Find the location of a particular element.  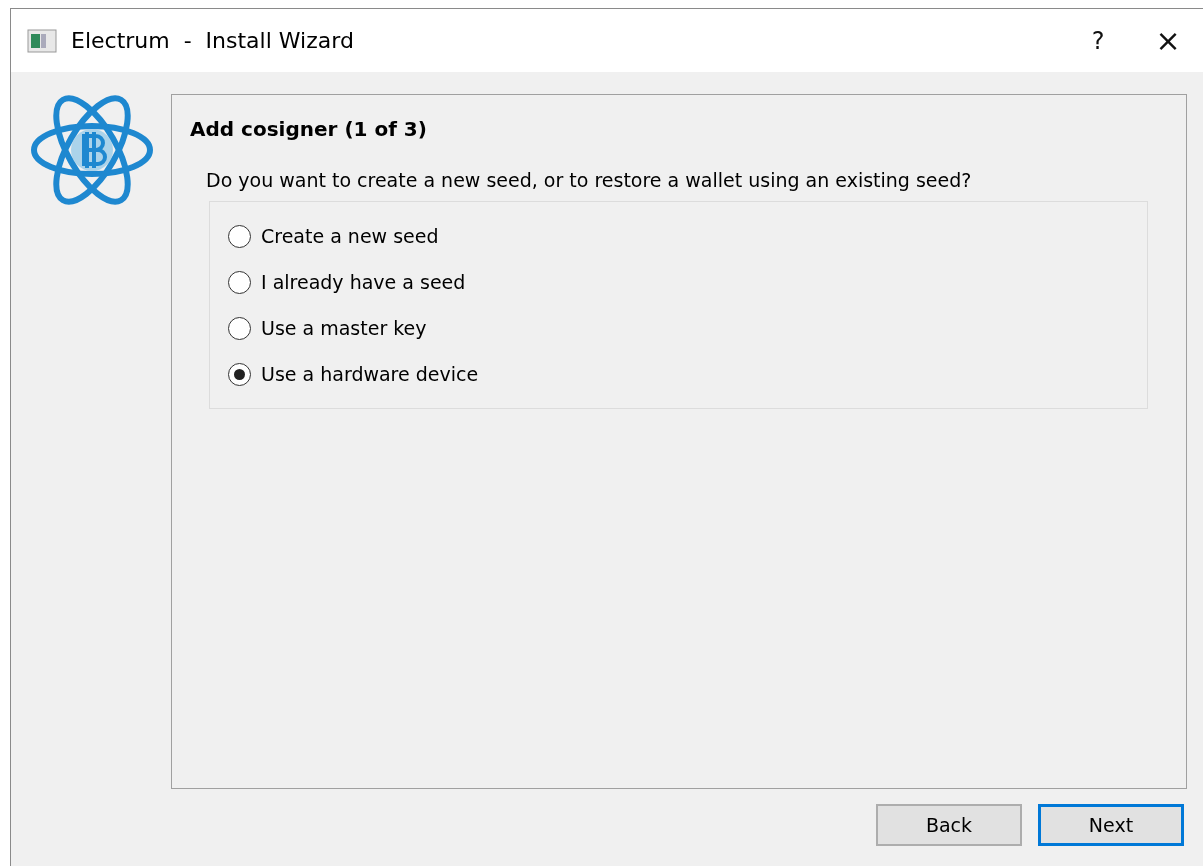

help-button: ? is located at coordinates (1098, 40).